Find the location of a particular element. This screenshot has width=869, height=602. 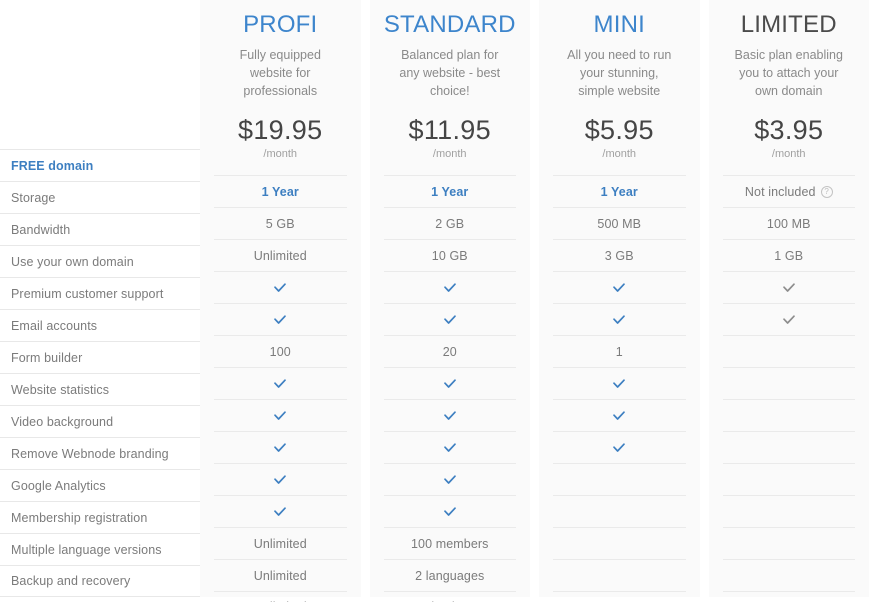

feature-label-row: FREE domain is located at coordinates (100, 165).